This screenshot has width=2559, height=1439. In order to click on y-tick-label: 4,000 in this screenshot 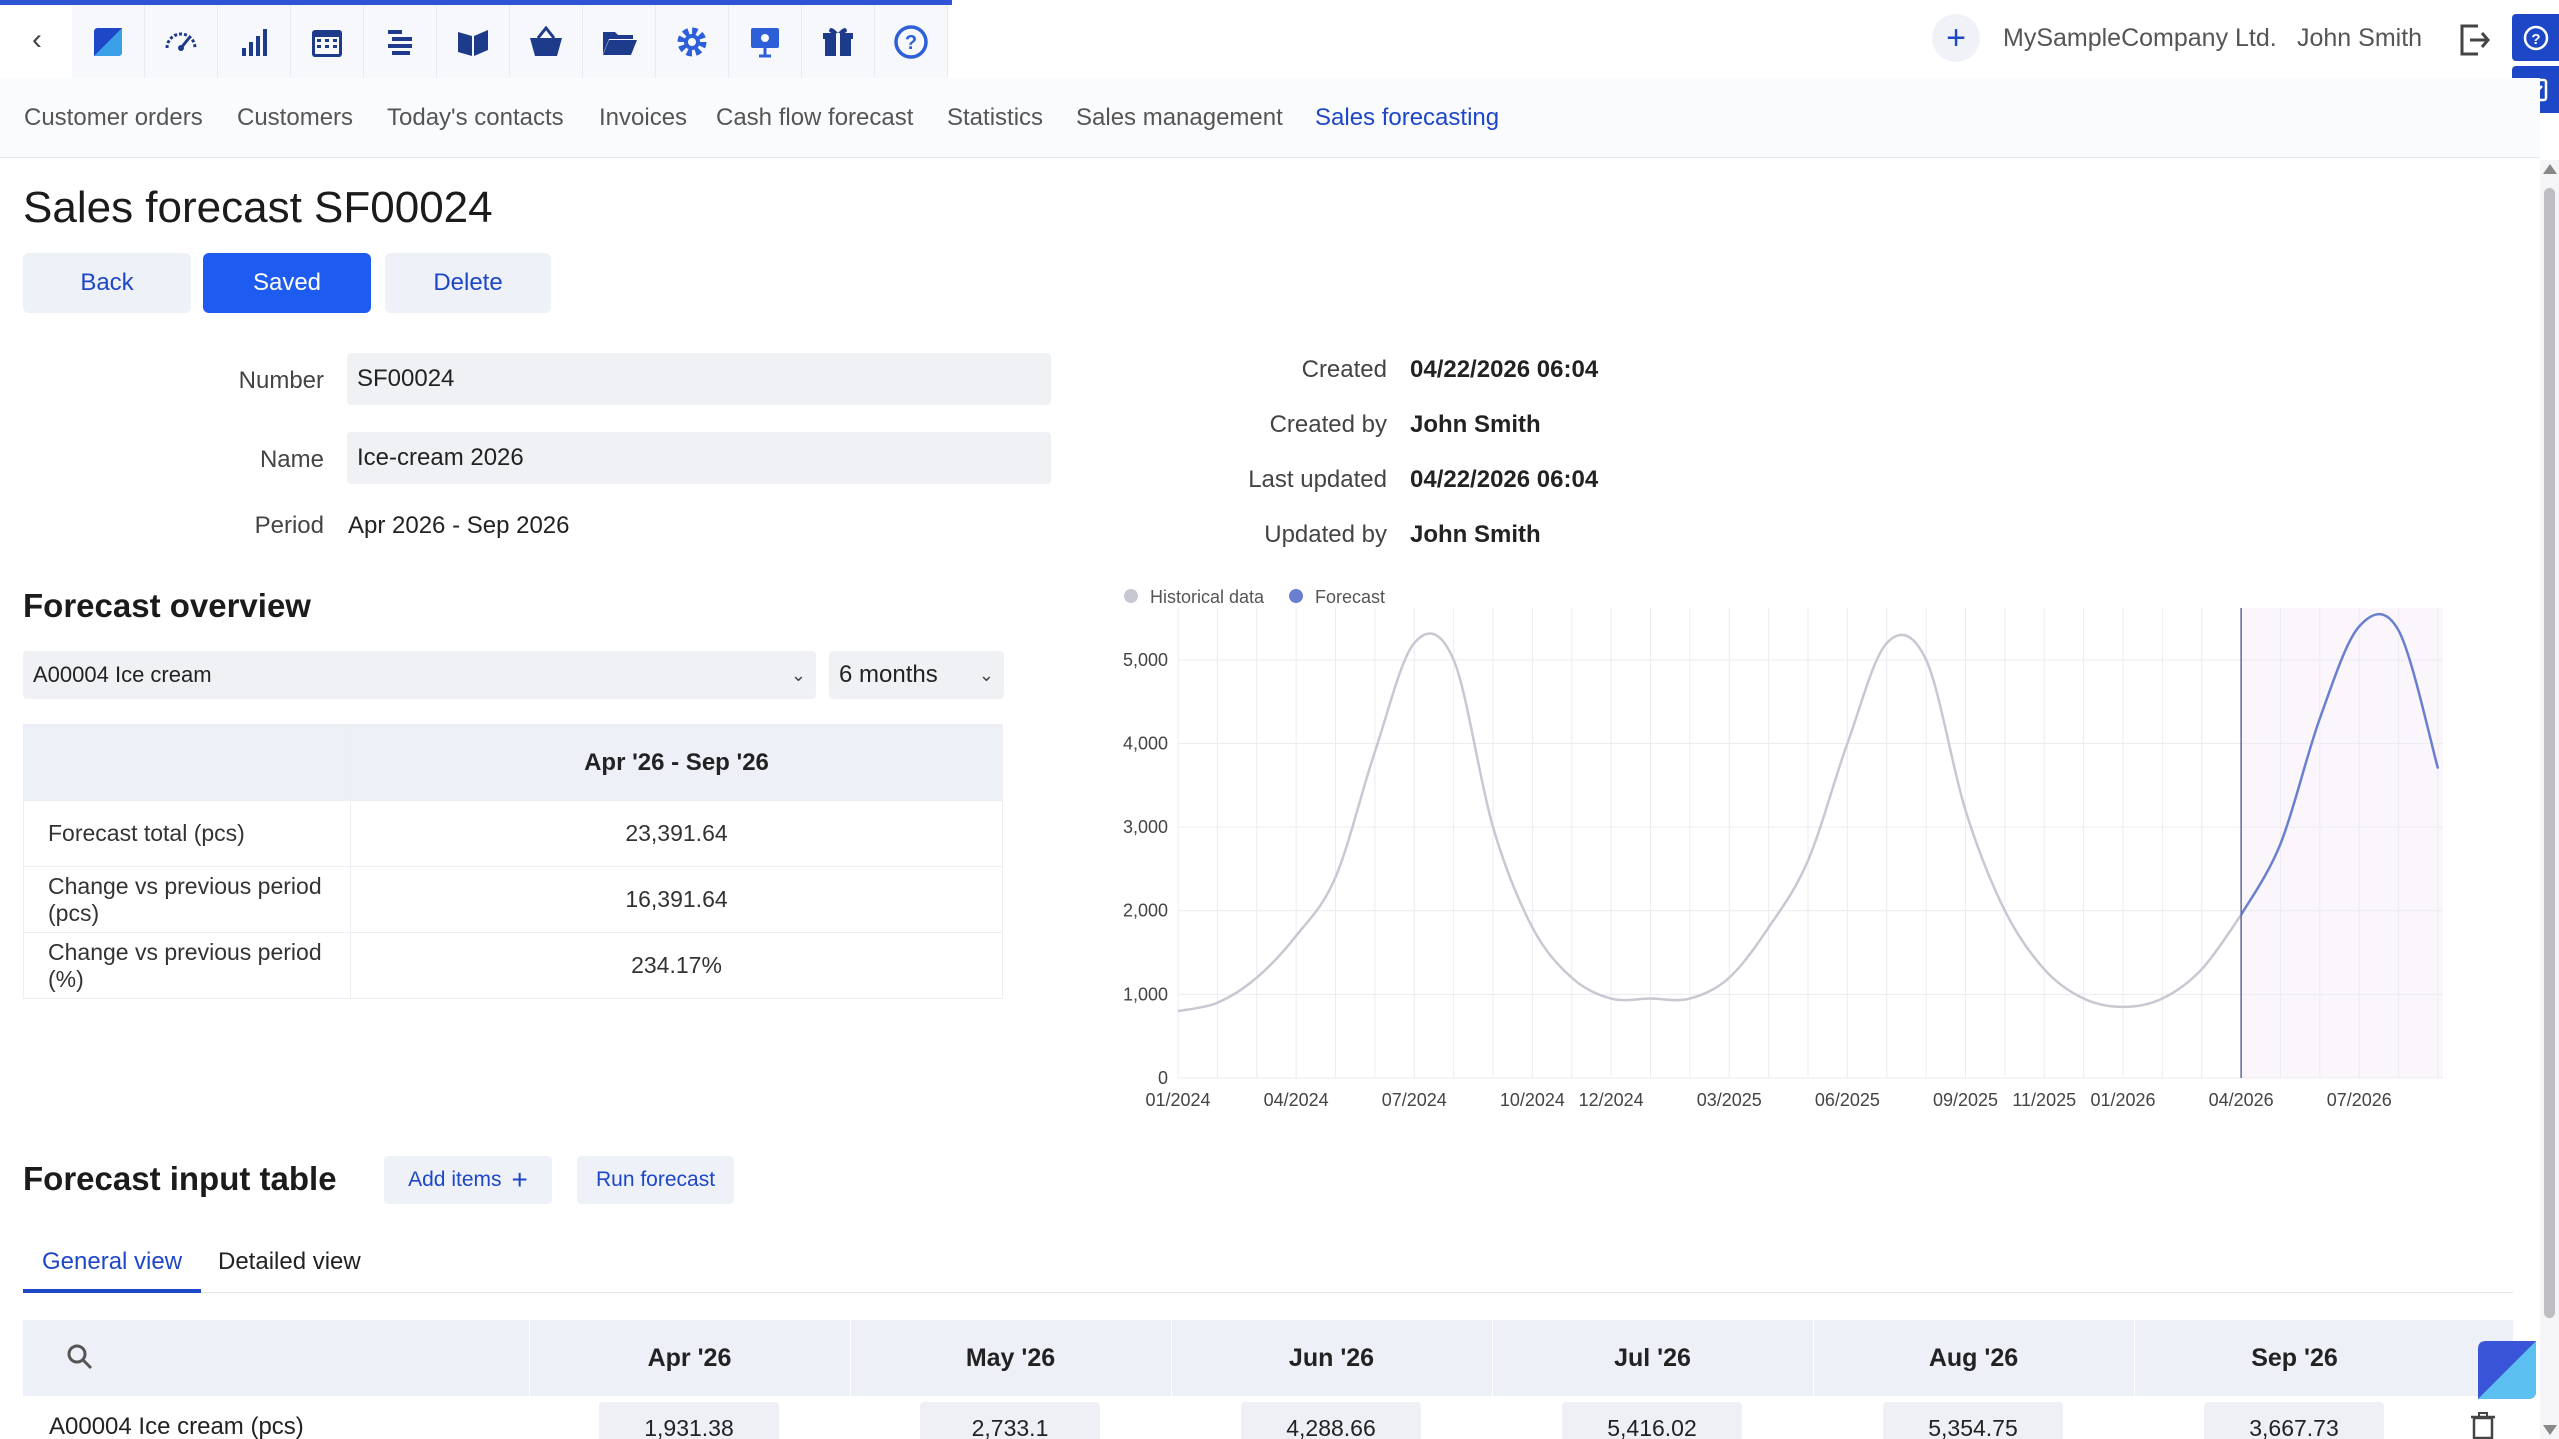, I will do `click(1145, 743)`.